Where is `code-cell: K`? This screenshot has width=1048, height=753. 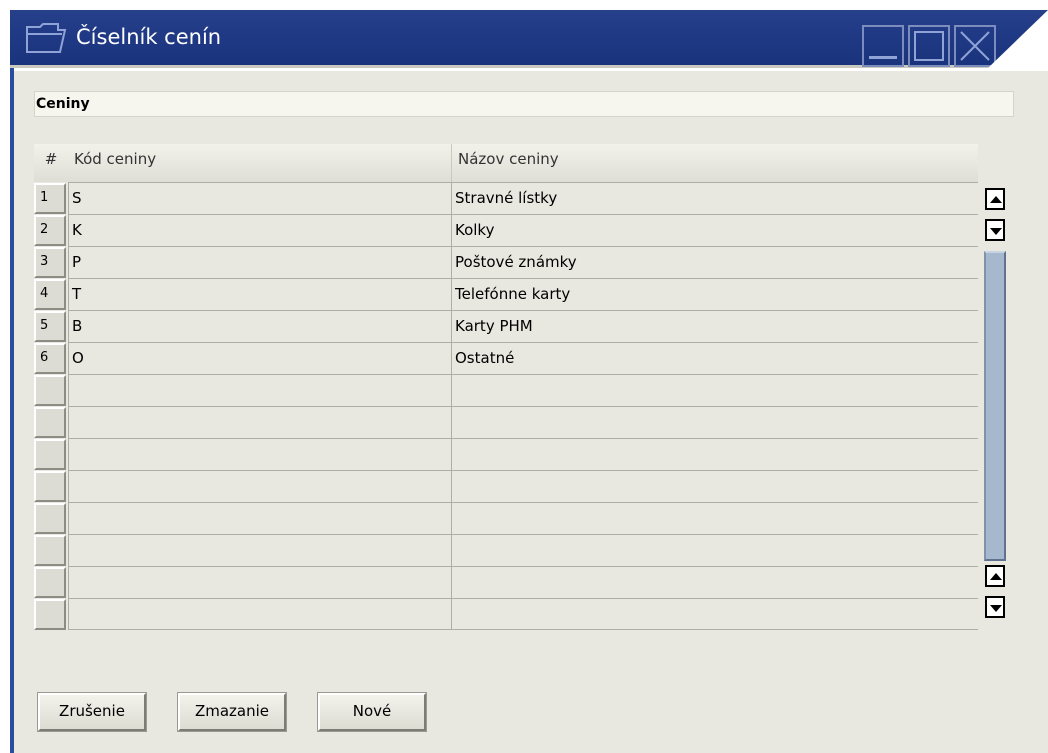 code-cell: K is located at coordinates (259, 230).